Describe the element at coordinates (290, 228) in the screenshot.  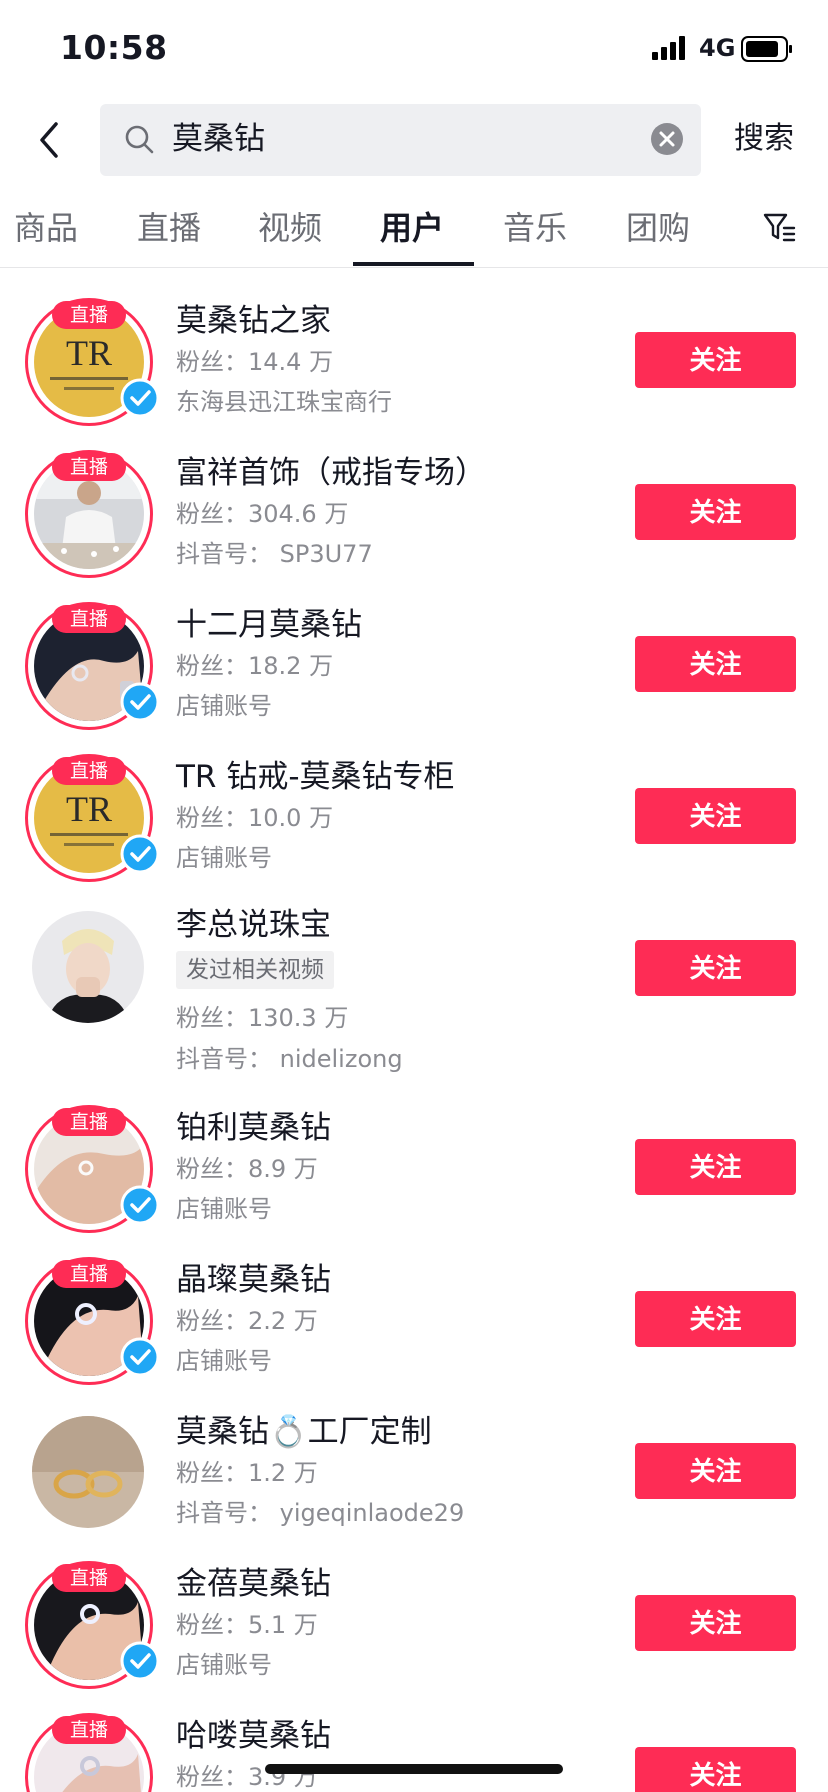
I see `tab-videos: 视频` at that location.